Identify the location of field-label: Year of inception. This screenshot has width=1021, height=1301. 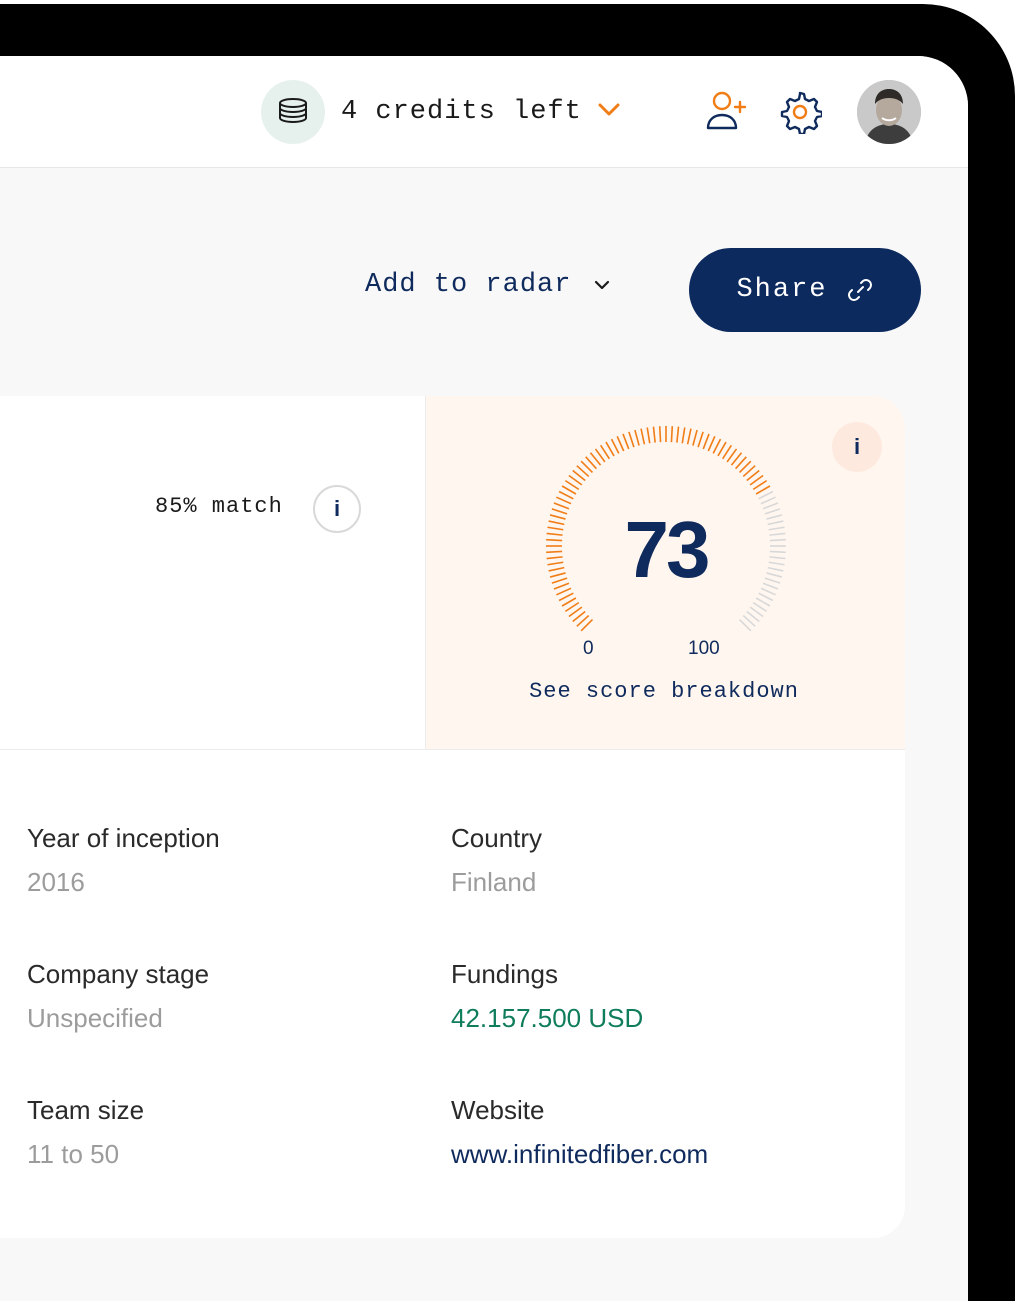
(123, 838).